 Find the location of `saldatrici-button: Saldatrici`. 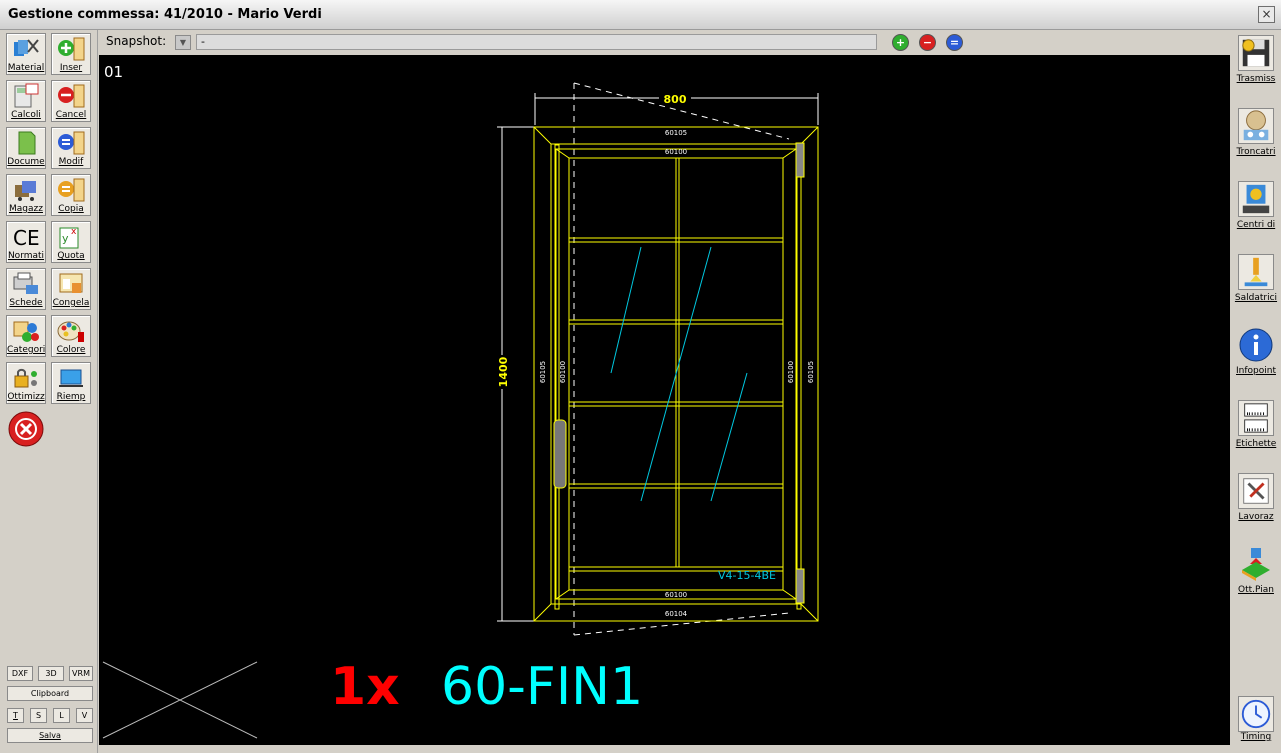

saldatrici-button: Saldatrici is located at coordinates (1256, 284).